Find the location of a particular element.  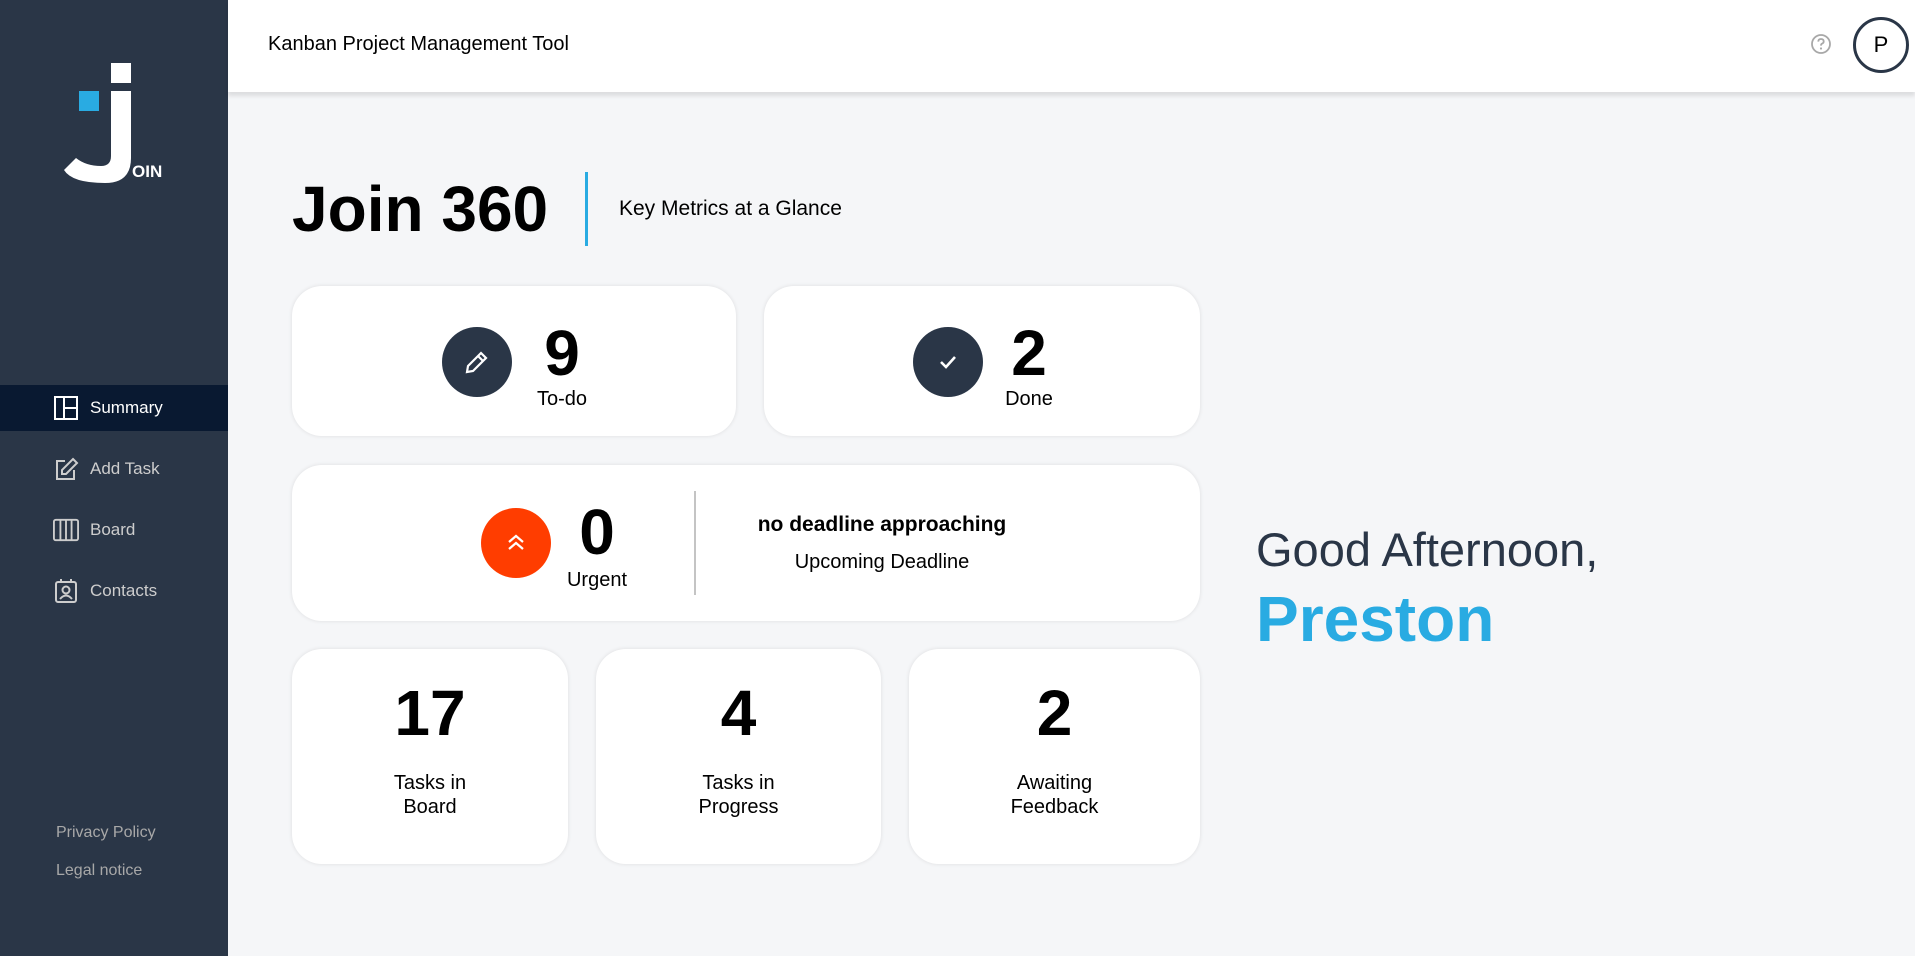

legal-notice-link: Legal notice is located at coordinates (106, 871).